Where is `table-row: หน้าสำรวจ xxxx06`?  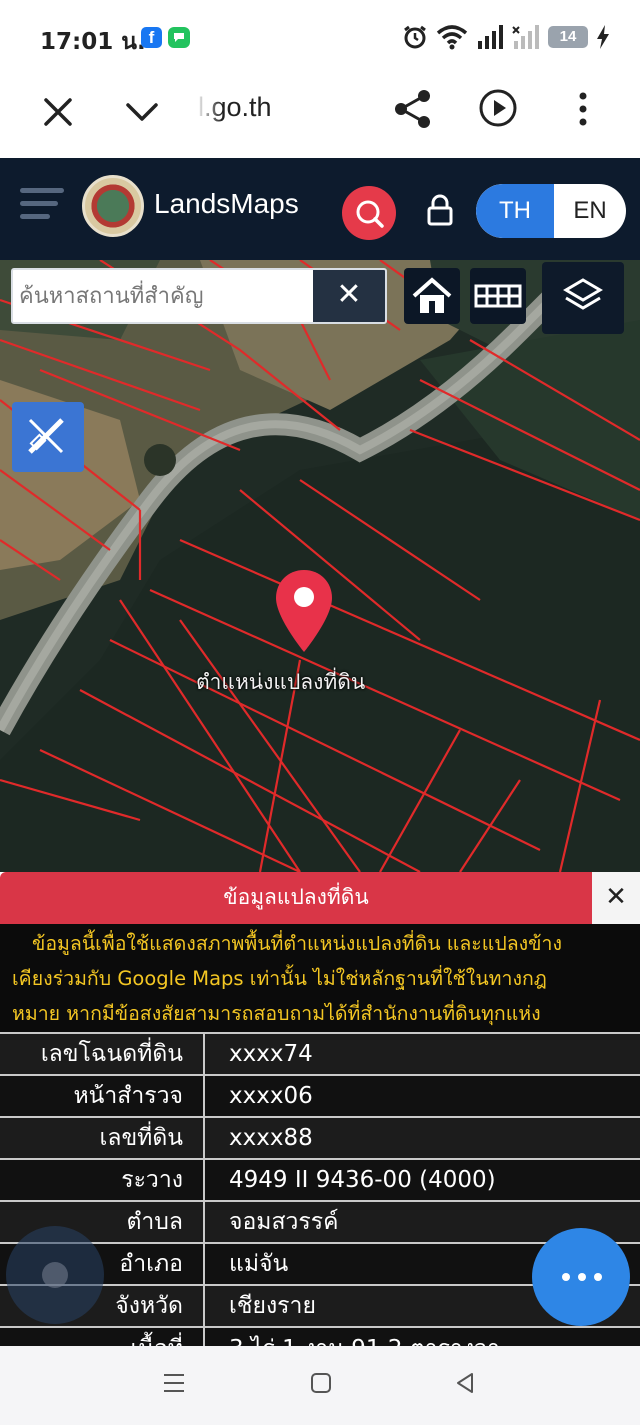
table-row: หน้าสำรวจ xxxx06 is located at coordinates (320, 1095).